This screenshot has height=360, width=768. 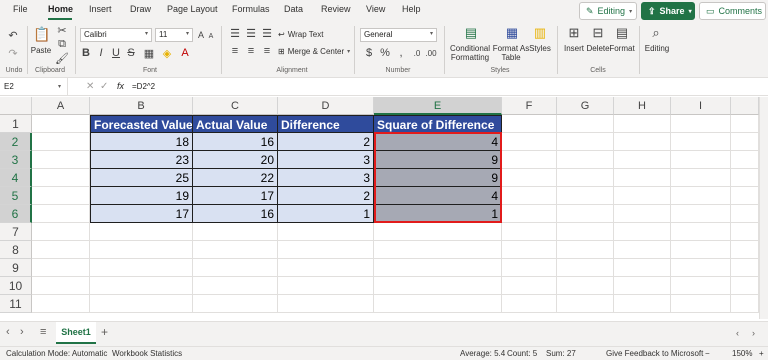 I want to click on cell-f1, so click(x=529, y=124).